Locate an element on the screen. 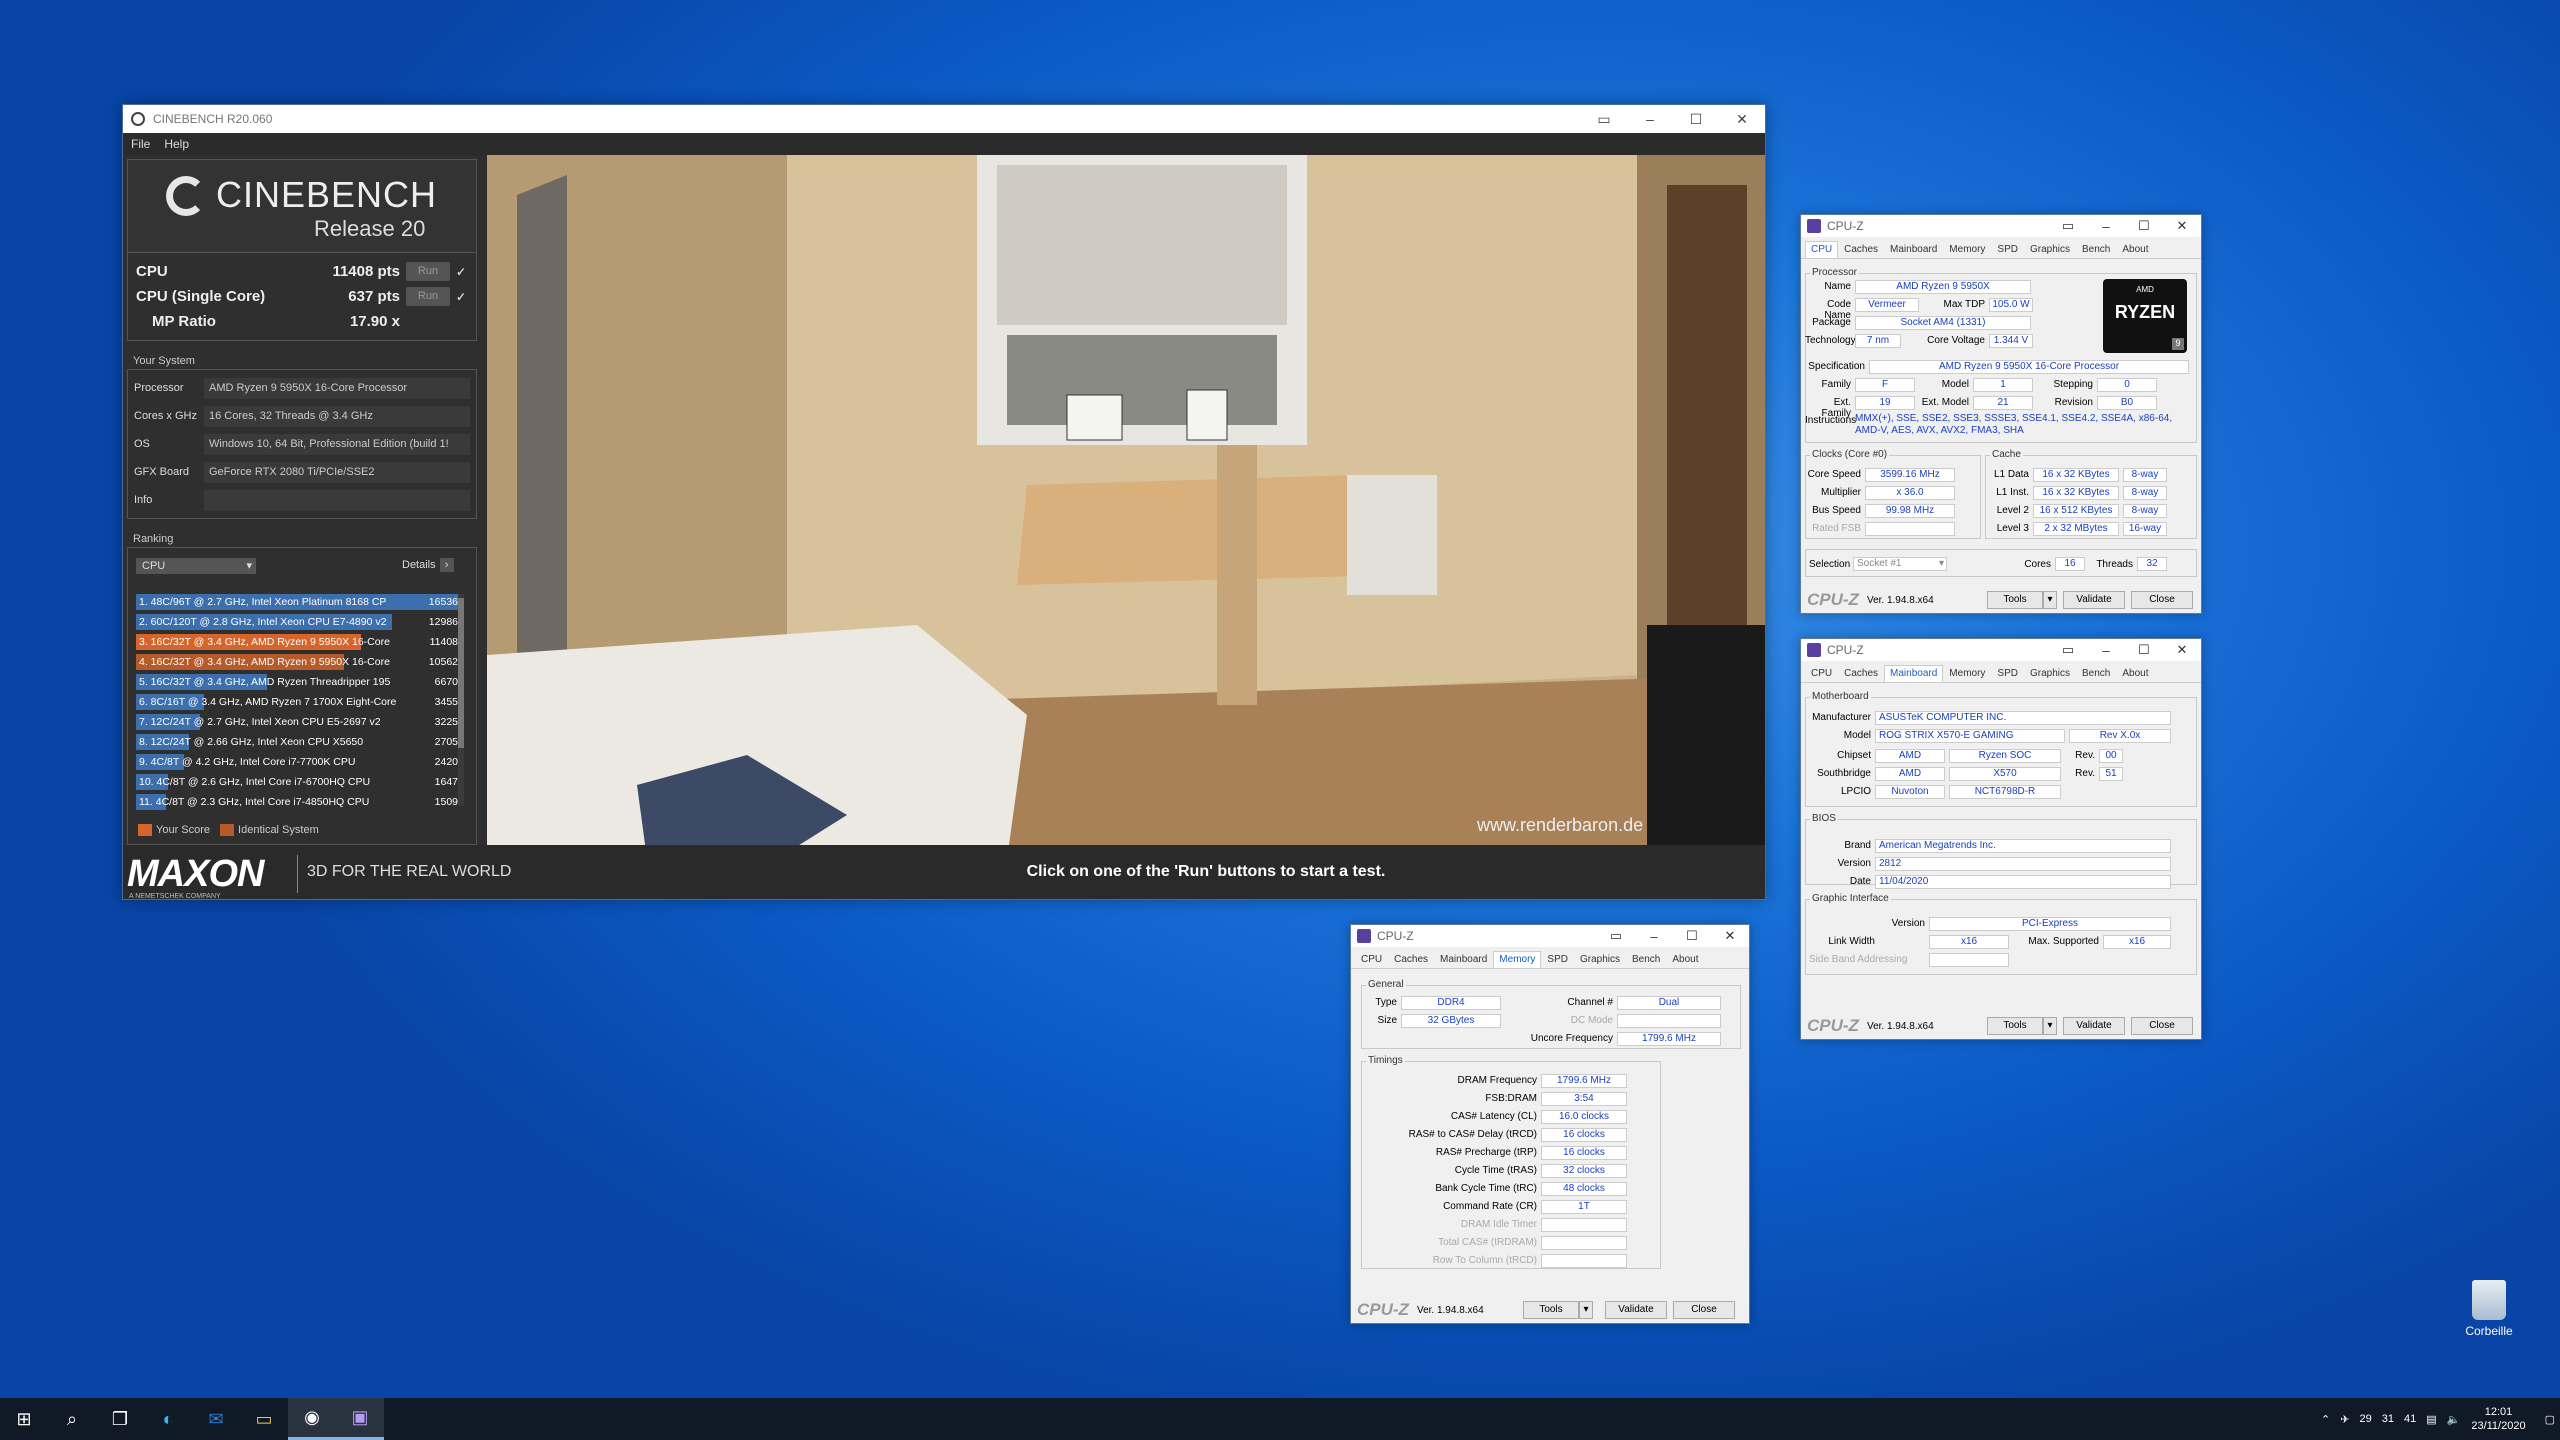 The width and height of the screenshot is (2560, 1440). tray-num: 31 is located at coordinates (2388, 1419).